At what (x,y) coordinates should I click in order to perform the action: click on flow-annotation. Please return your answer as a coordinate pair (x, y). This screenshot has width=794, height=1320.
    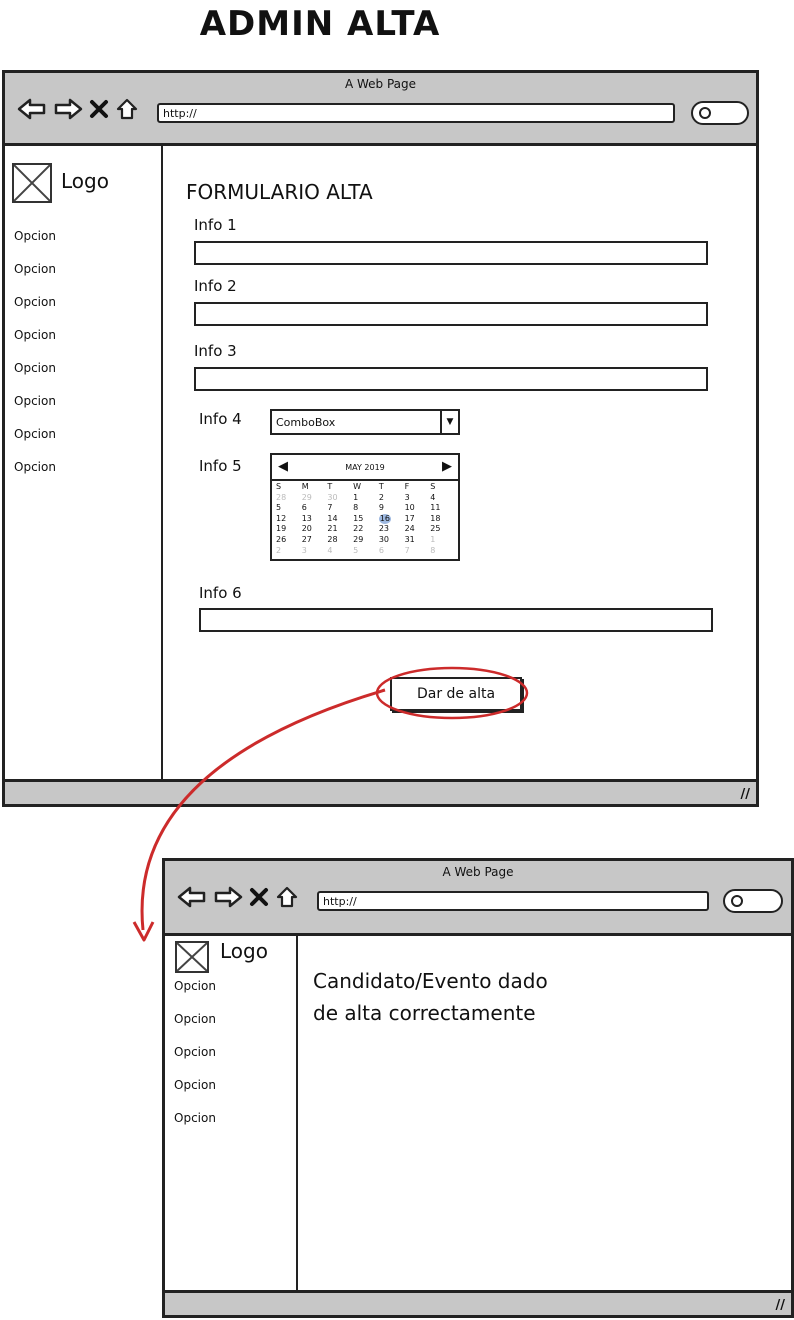
    Looking at the image, I should click on (330, 804).